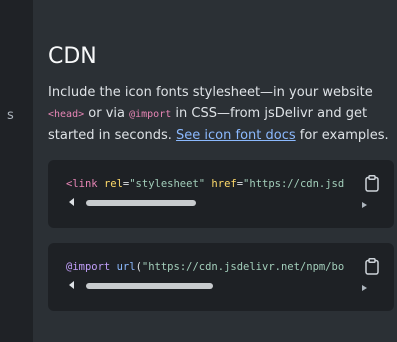 The height and width of the screenshot is (342, 397). What do you see at coordinates (16, 171) in the screenshot?
I see `sidebar-panel: s` at bounding box center [16, 171].